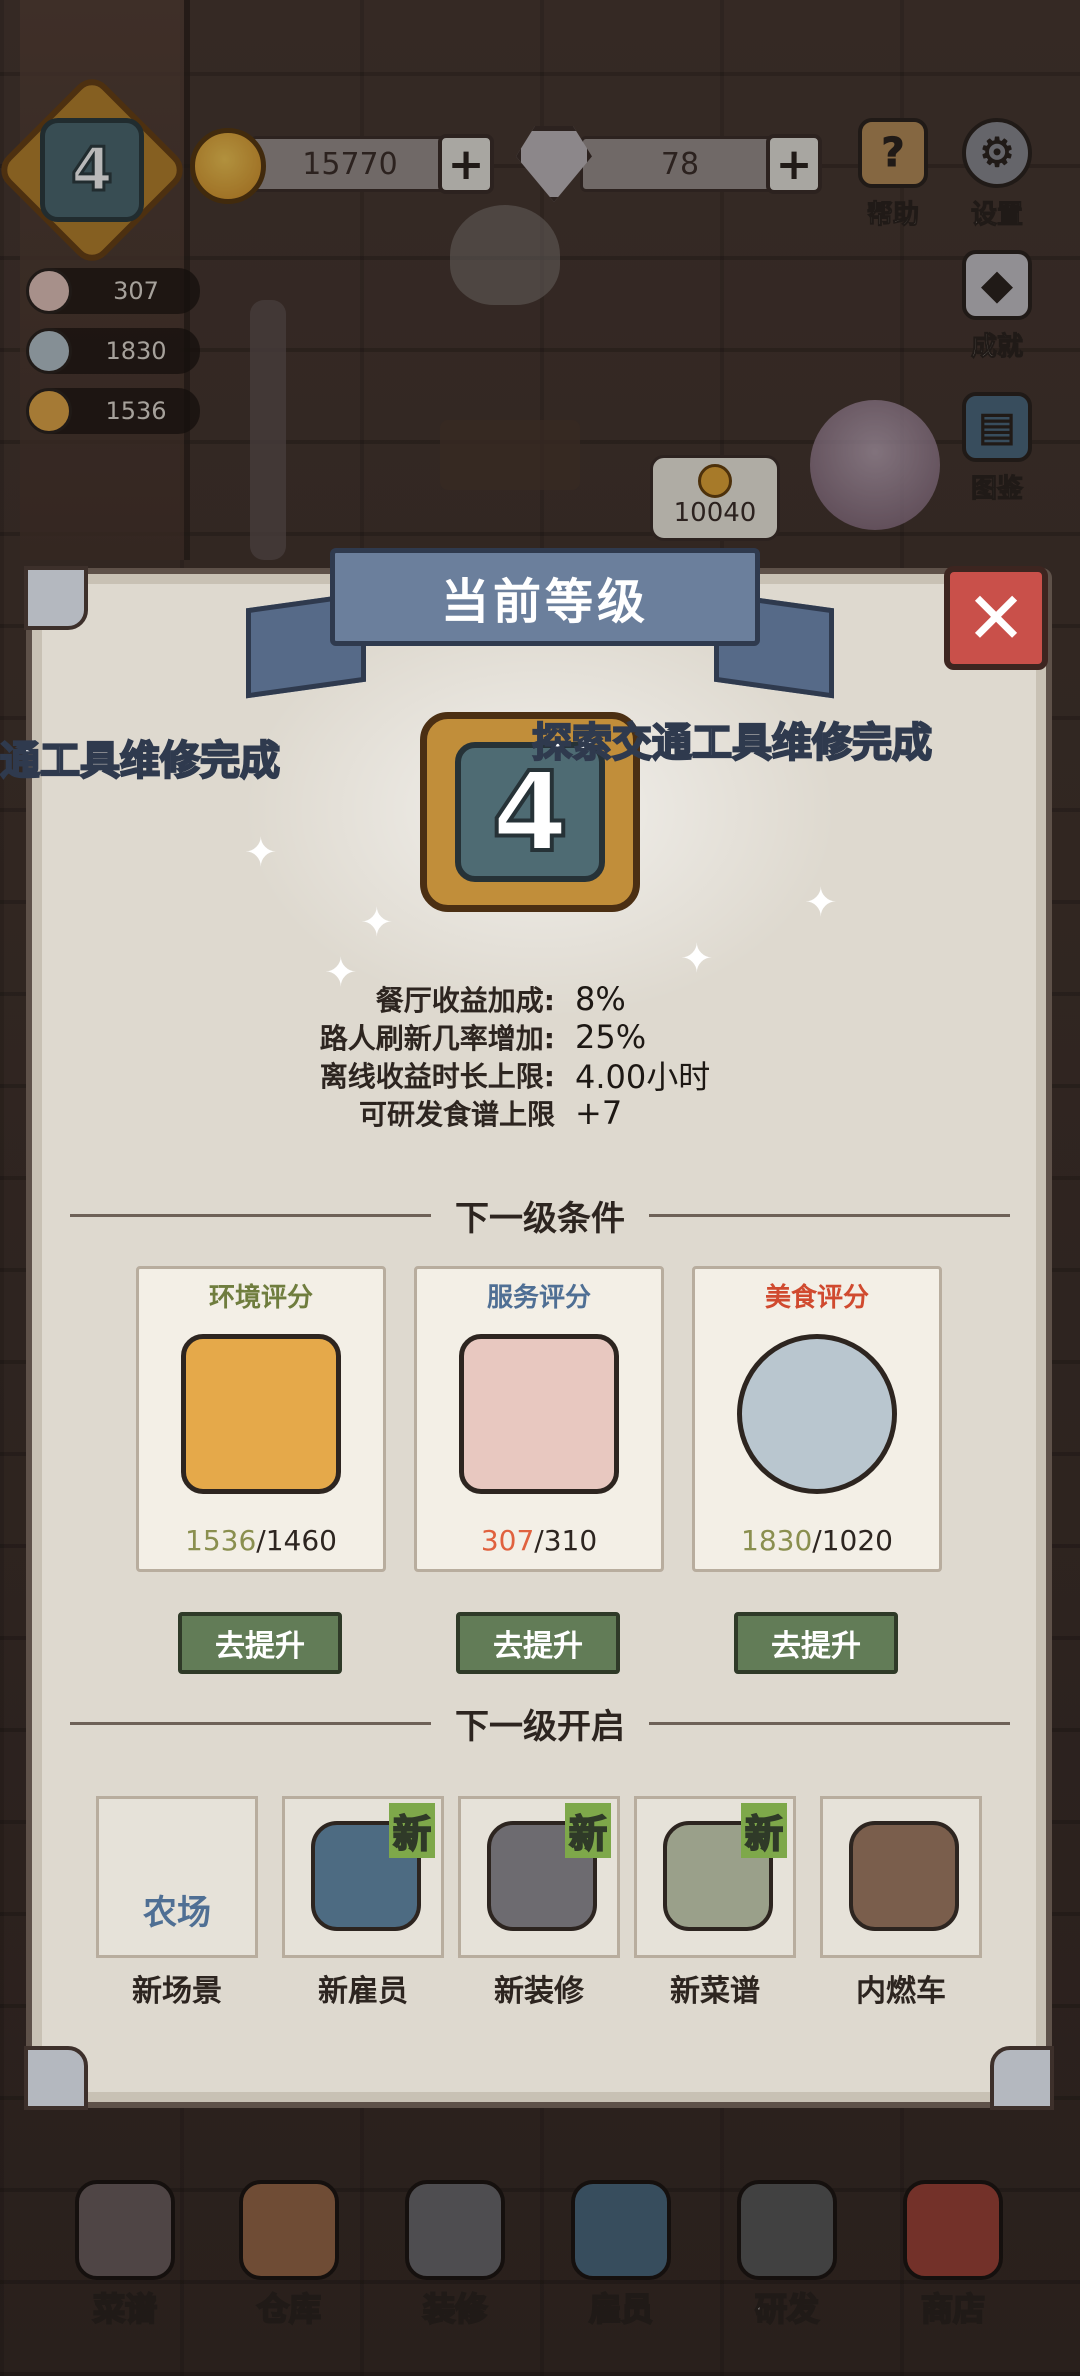 The width and height of the screenshot is (1080, 2376). I want to click on next-unlock-title: 下一级开启, so click(540, 1726).